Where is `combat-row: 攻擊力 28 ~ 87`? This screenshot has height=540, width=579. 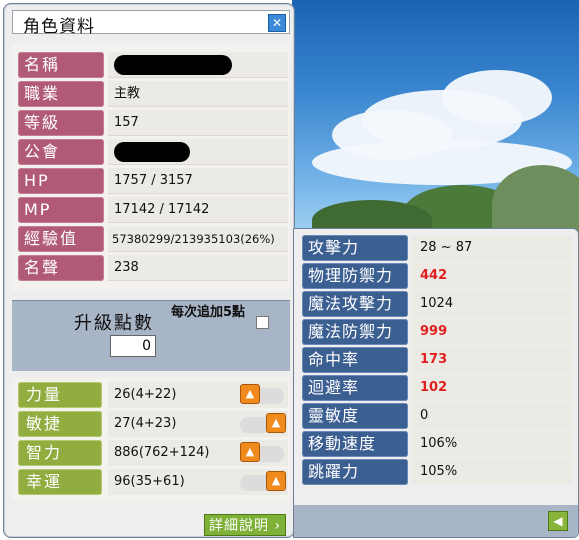 combat-row: 攻擊力 28 ~ 87 is located at coordinates (437, 248).